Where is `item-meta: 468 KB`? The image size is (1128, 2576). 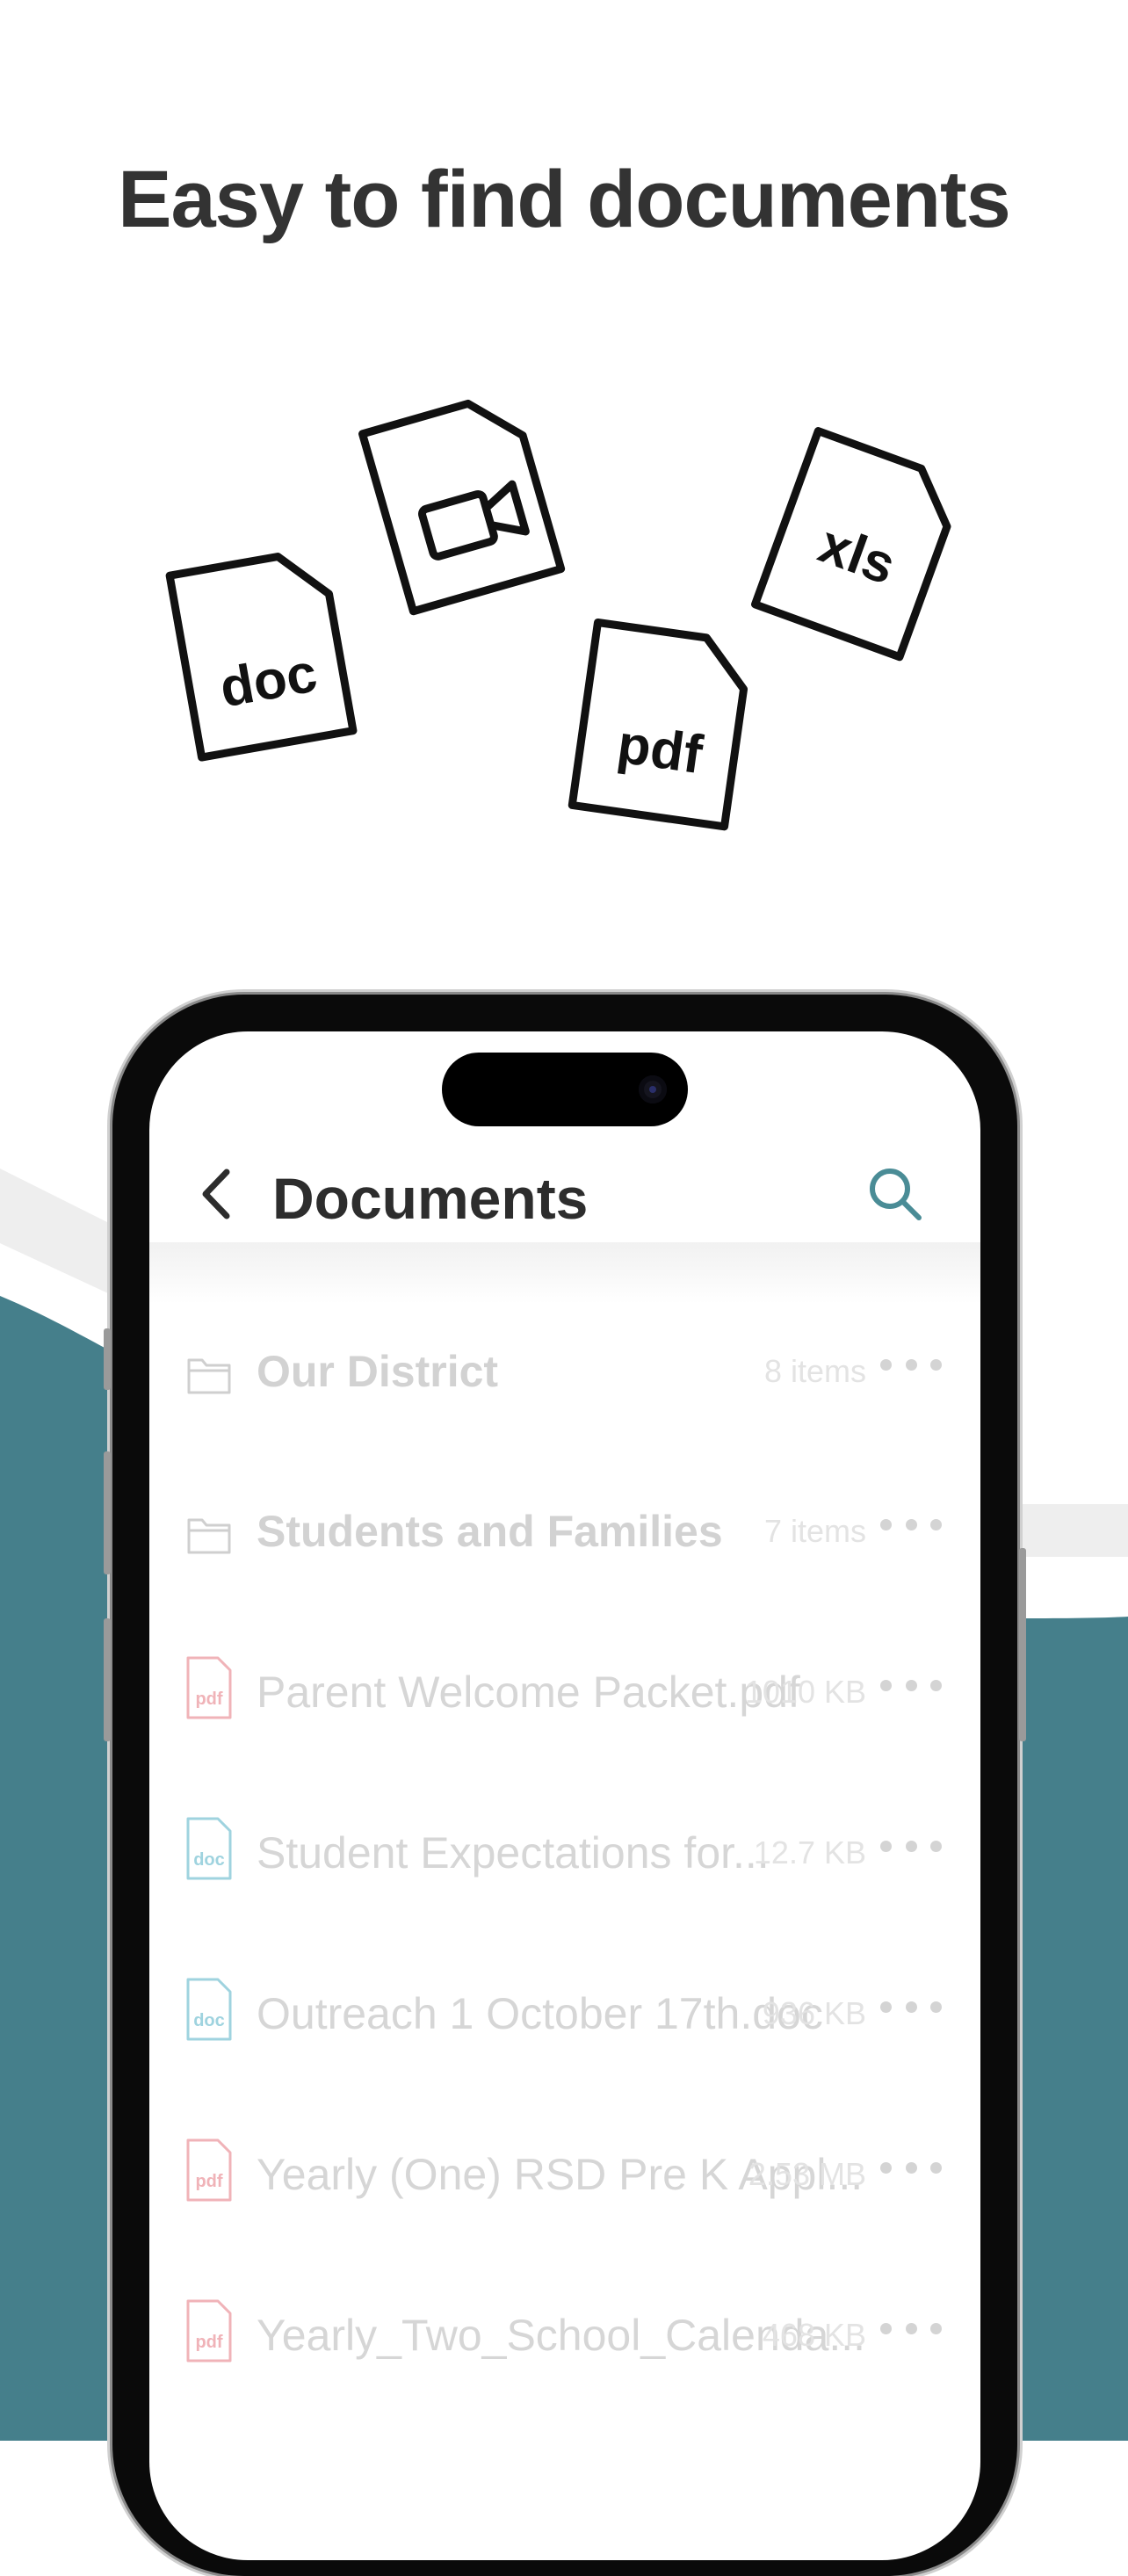
item-meta: 468 KB is located at coordinates (814, 2335).